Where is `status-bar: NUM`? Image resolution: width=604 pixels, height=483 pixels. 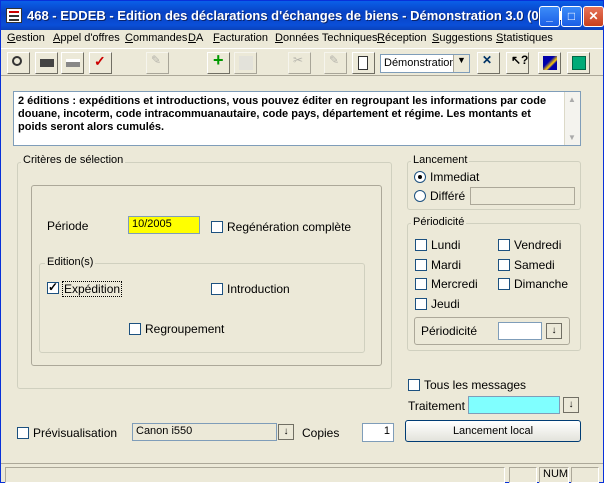 status-bar: NUM is located at coordinates (302, 473).